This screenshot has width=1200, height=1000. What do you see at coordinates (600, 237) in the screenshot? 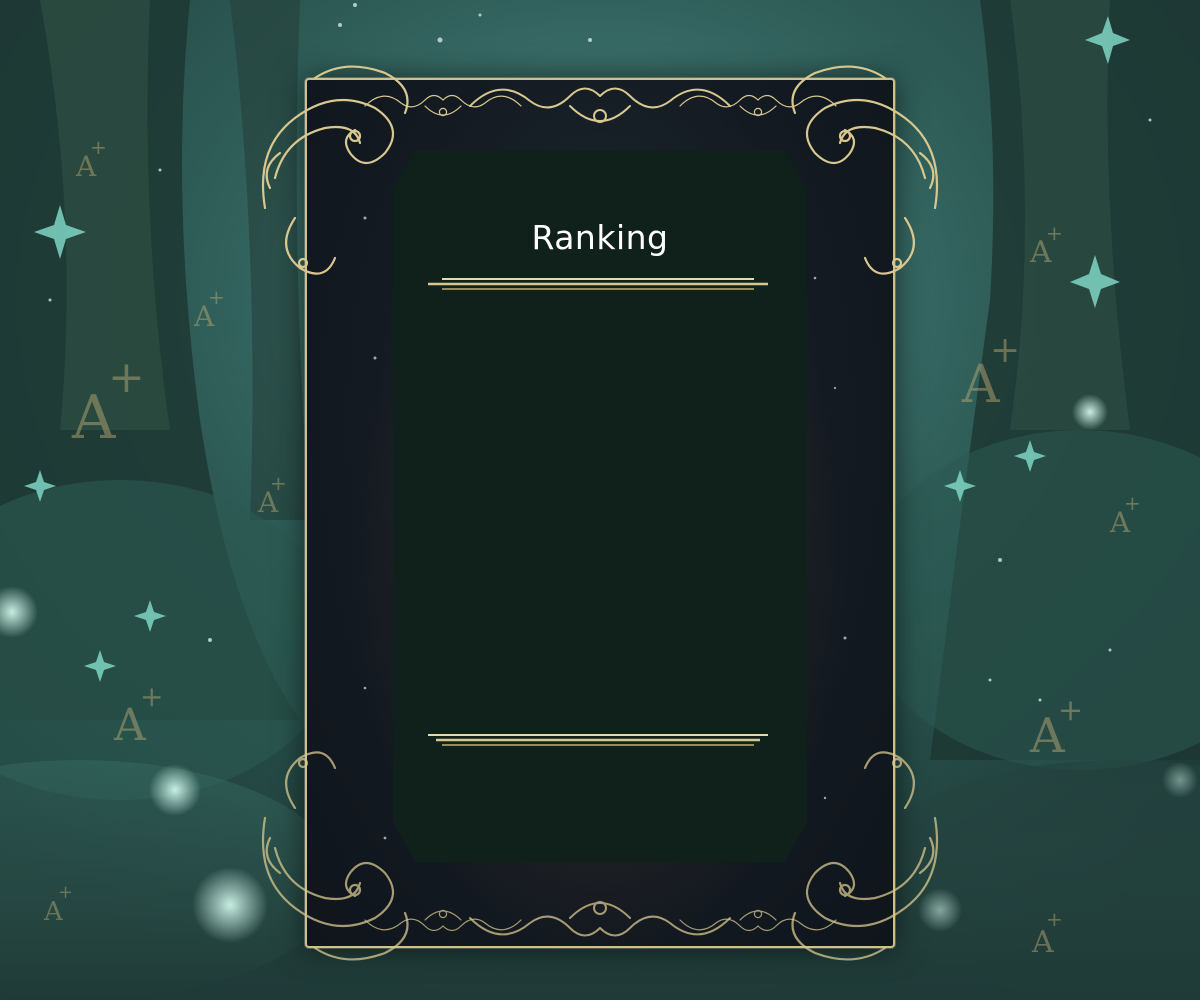
I see `panel-title: Ranking` at bounding box center [600, 237].